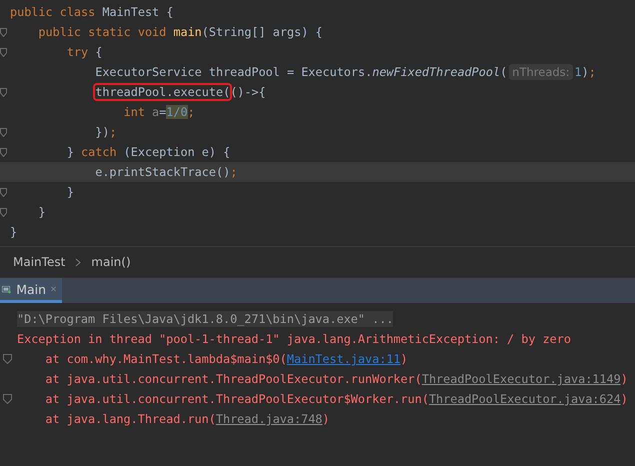  What do you see at coordinates (78, 52) in the screenshot?
I see `keyword: try` at bounding box center [78, 52].